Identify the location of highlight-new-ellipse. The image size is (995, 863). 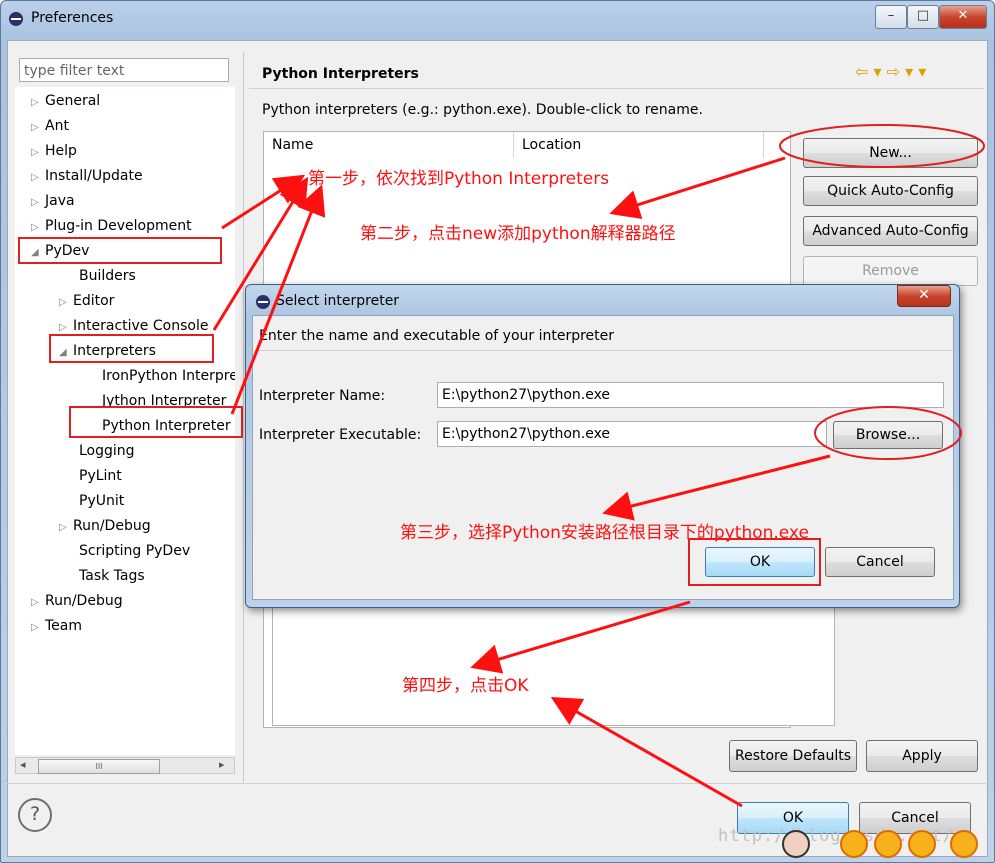
(882, 146).